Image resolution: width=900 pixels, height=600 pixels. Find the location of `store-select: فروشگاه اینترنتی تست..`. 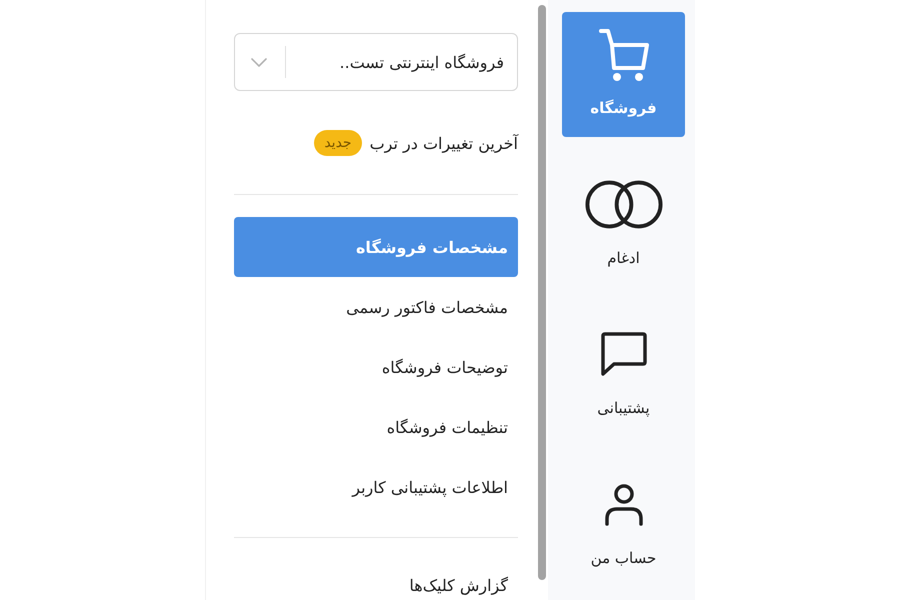

store-select: فروشگاه اینترنتی تست.. is located at coordinates (376, 62).